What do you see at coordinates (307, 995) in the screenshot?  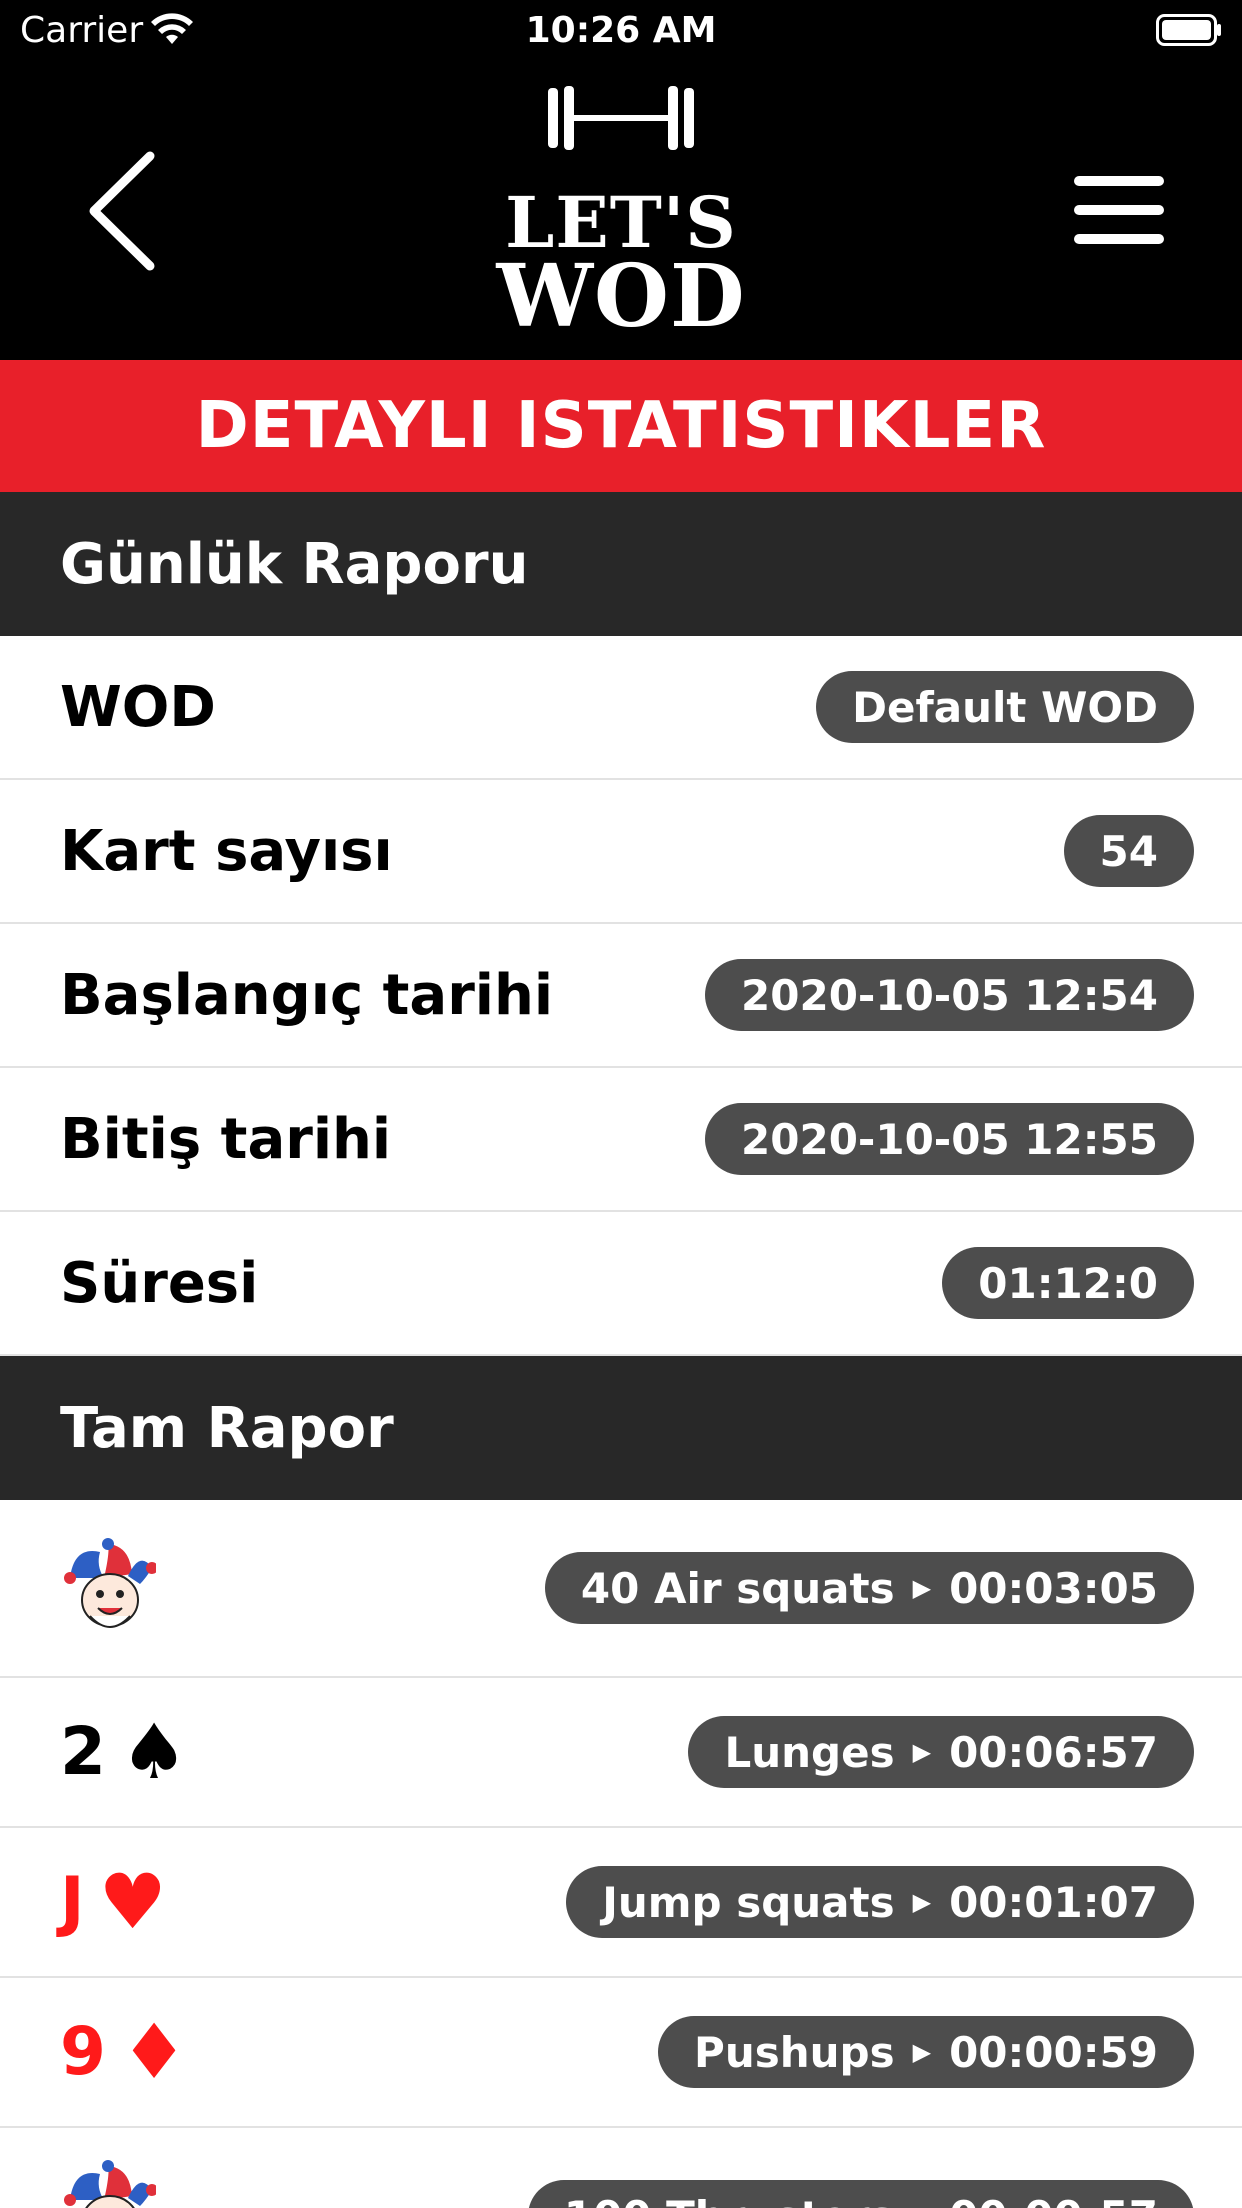 I see `stat-label: Başlangıç tarihi` at bounding box center [307, 995].